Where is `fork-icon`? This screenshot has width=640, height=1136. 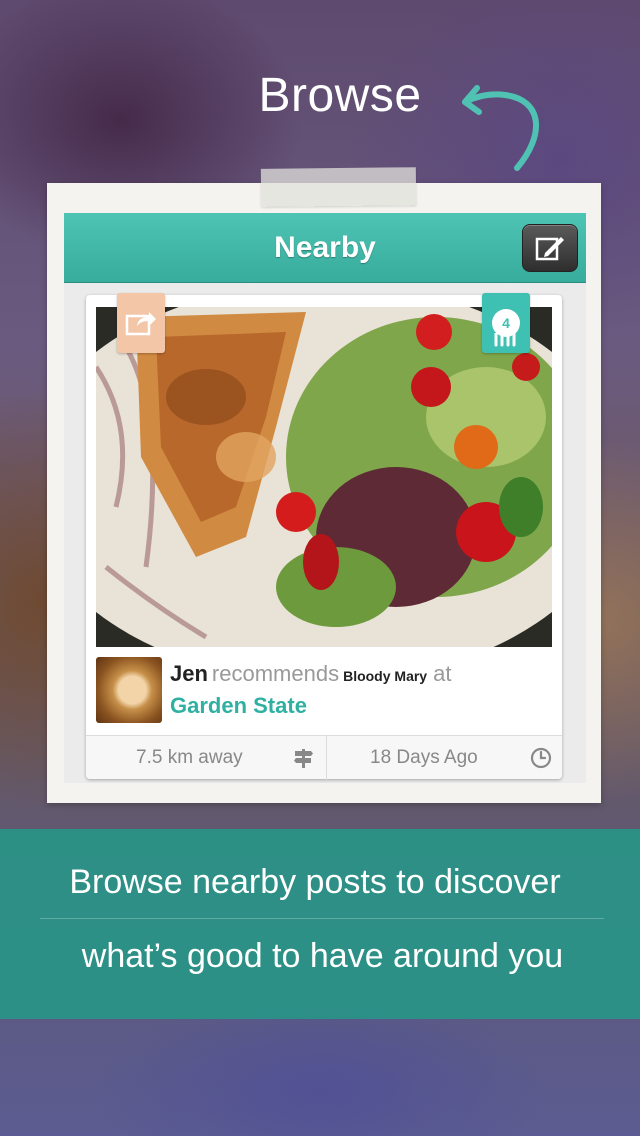 fork-icon is located at coordinates (505, 340).